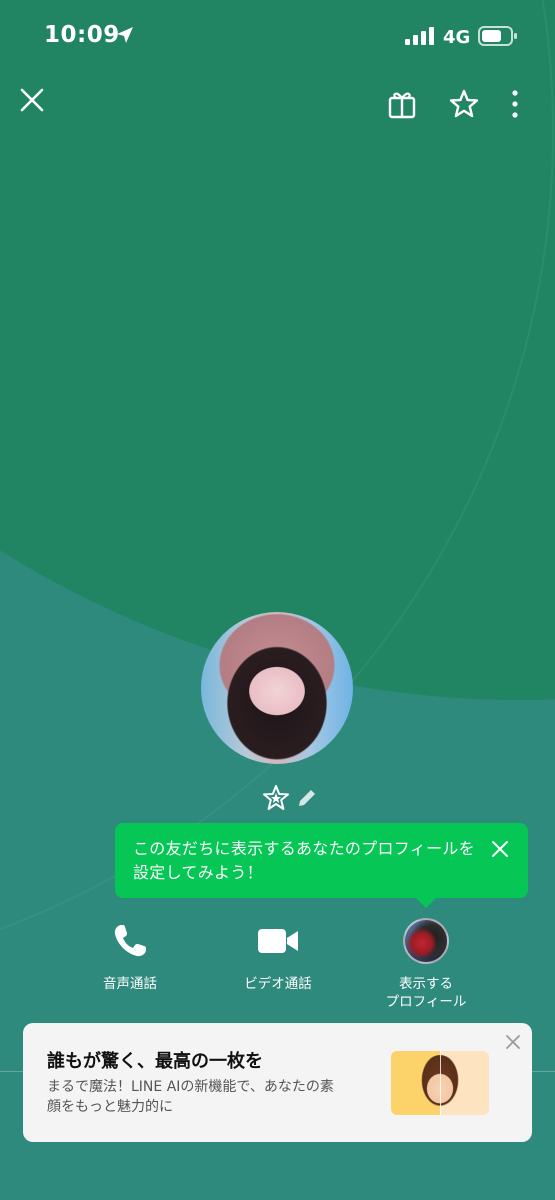 This screenshot has height=1200, width=555. Describe the element at coordinates (402, 104) in the screenshot. I see `gift-icon` at that location.